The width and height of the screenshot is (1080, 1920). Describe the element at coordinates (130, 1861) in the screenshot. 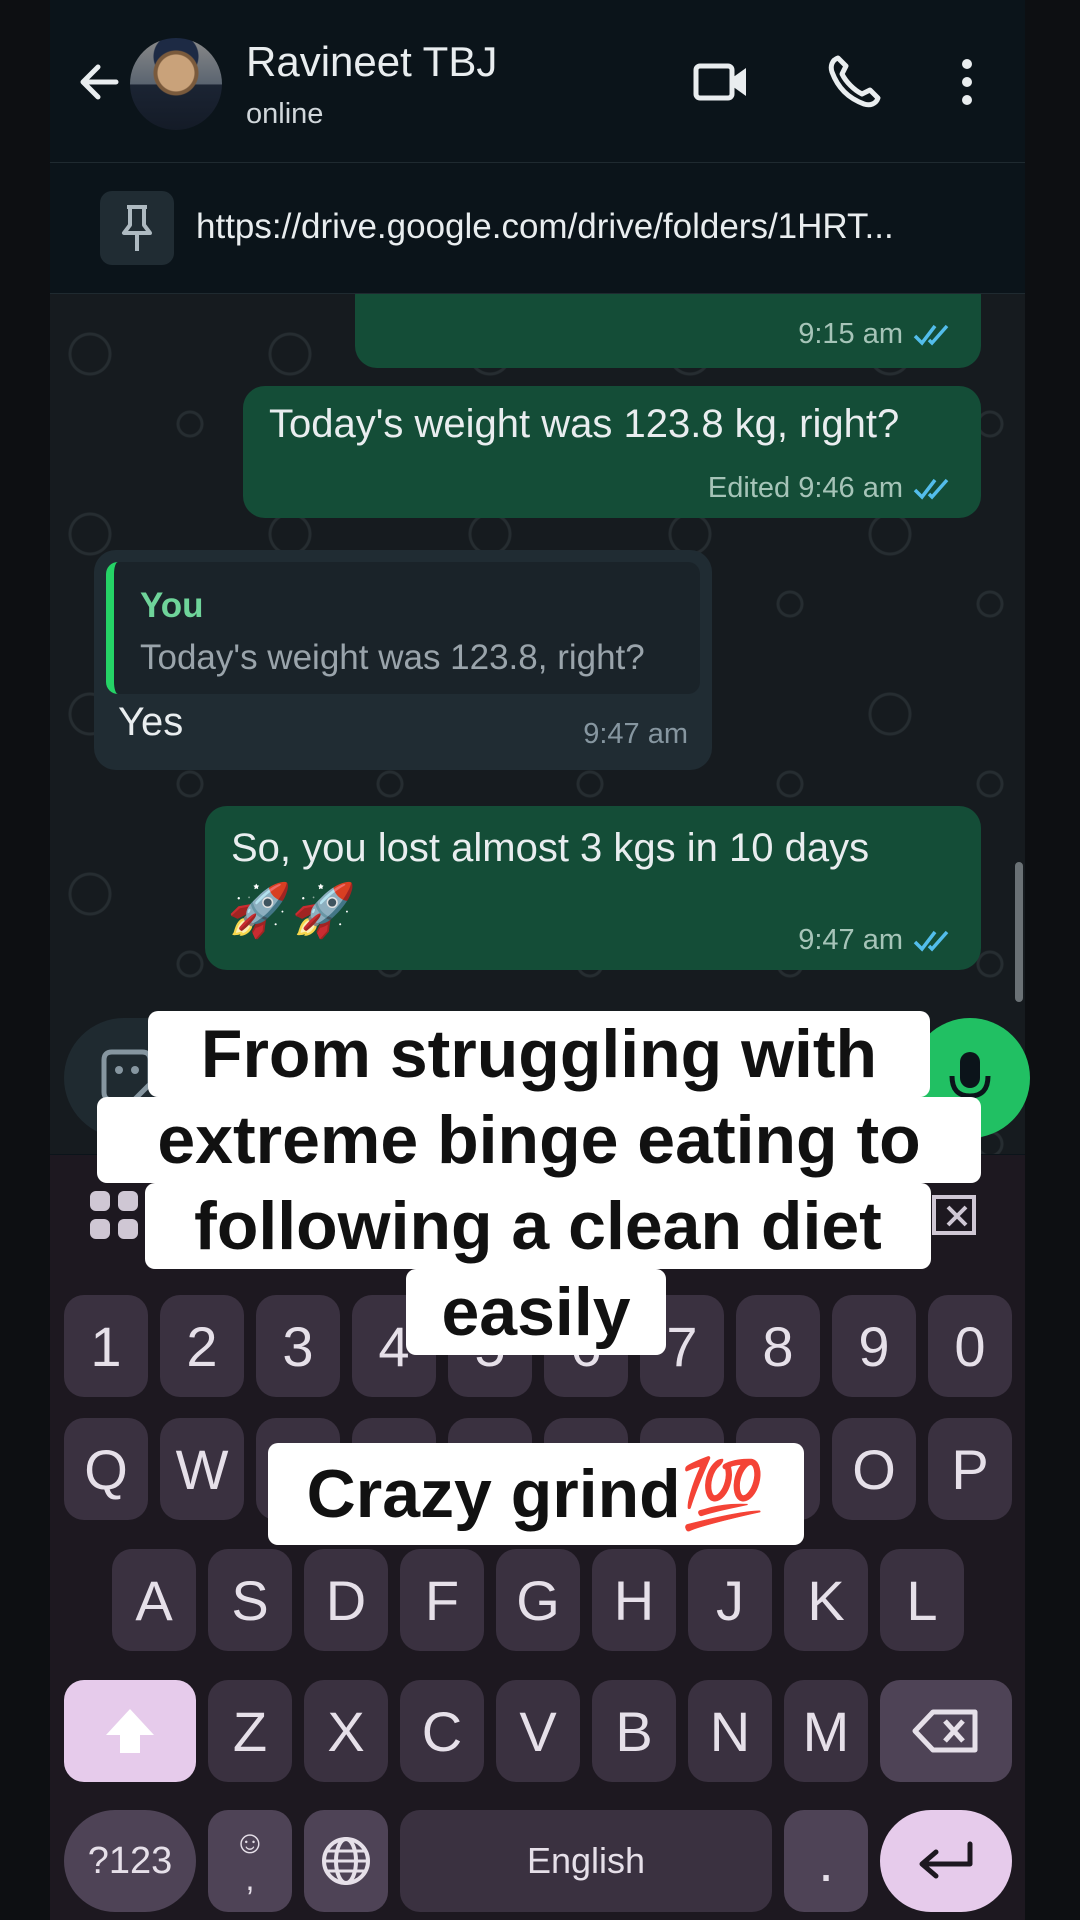

I see `symbols-key: ?123` at that location.